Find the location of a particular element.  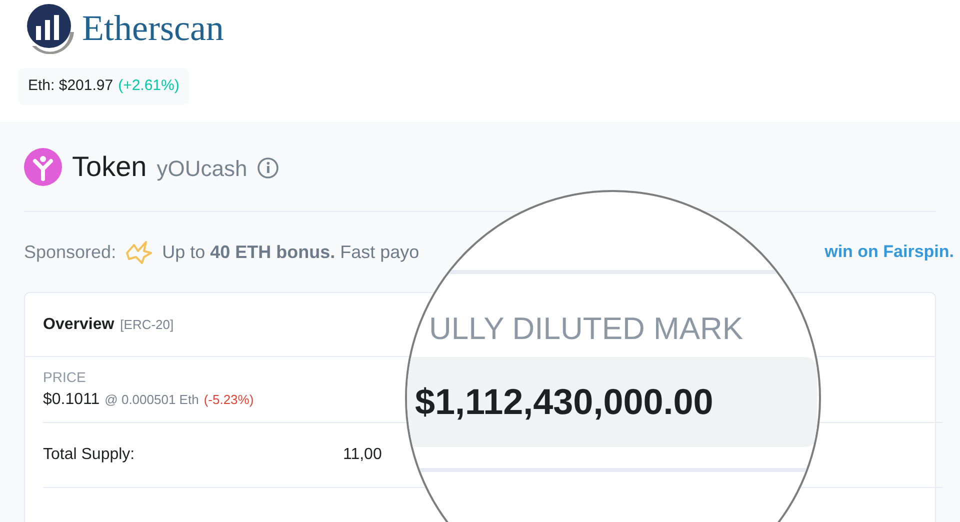

price-change: (-5.23%) is located at coordinates (229, 400).